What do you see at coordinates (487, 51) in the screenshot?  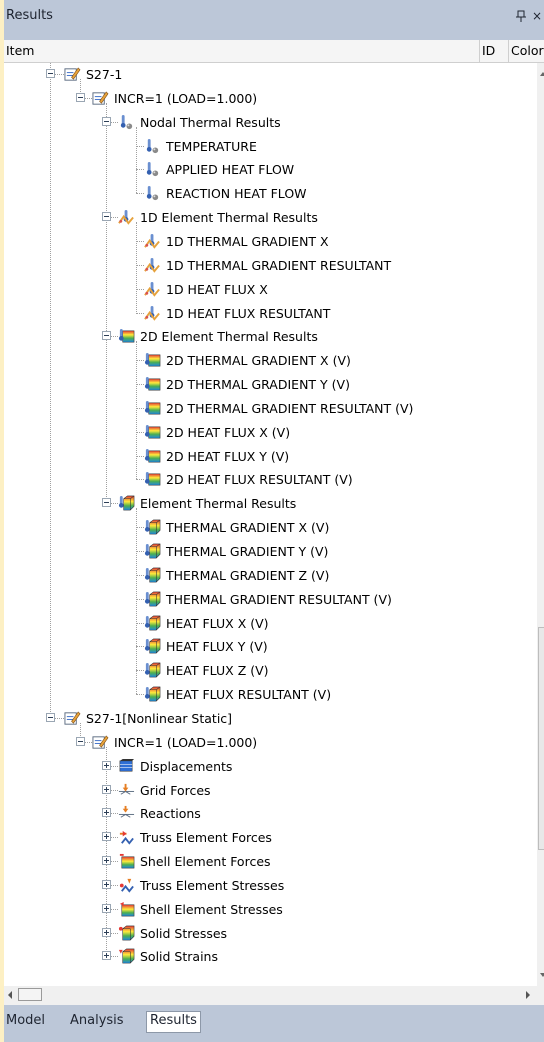 I see `column-id: ID` at bounding box center [487, 51].